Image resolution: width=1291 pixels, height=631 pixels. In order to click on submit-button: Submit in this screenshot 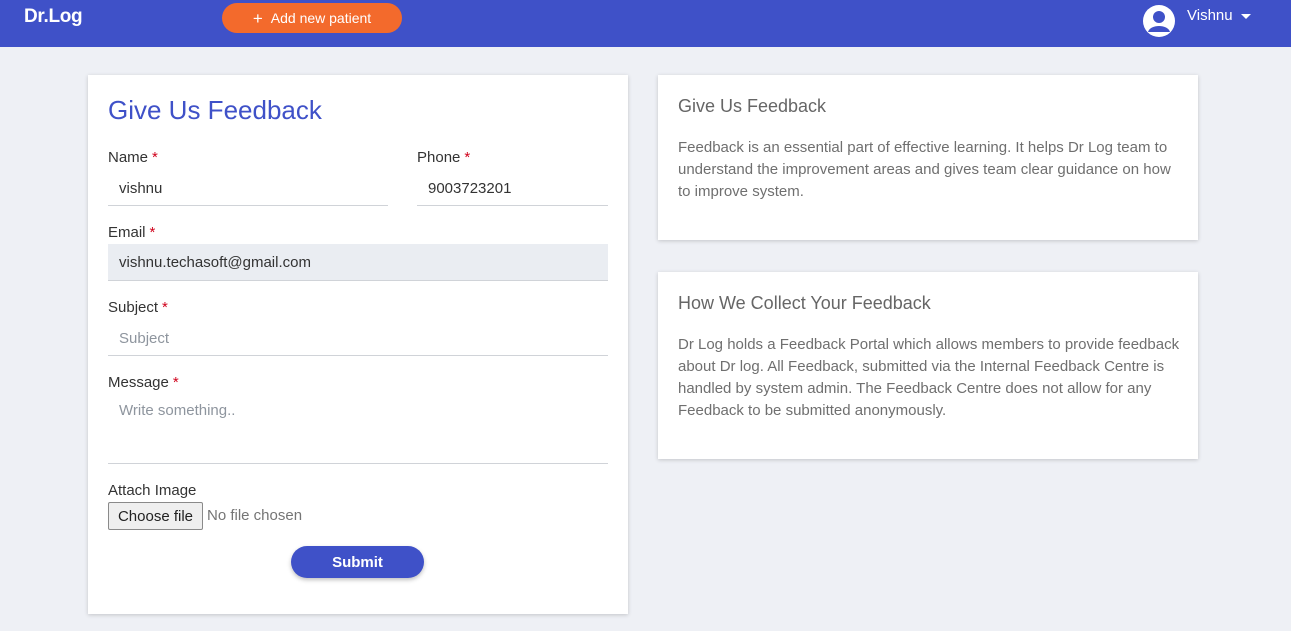, I will do `click(357, 562)`.